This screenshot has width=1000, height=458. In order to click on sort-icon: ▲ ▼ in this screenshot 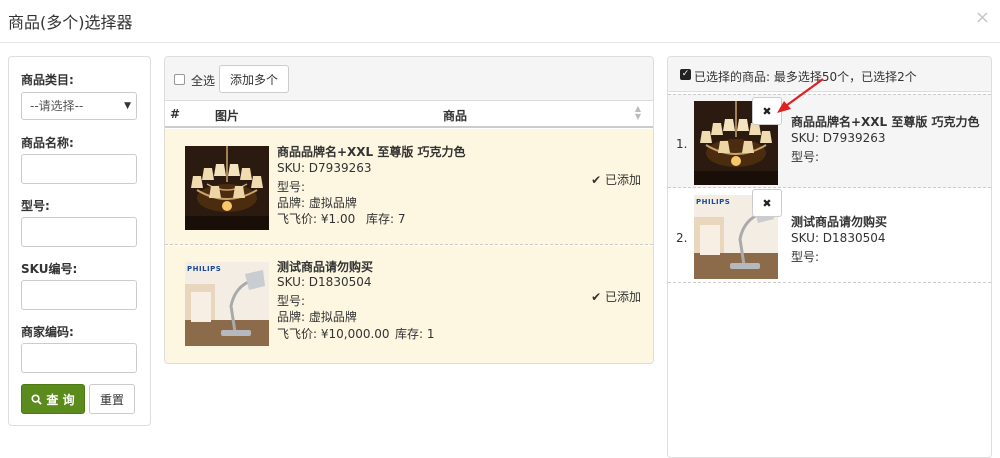, I will do `click(638, 113)`.